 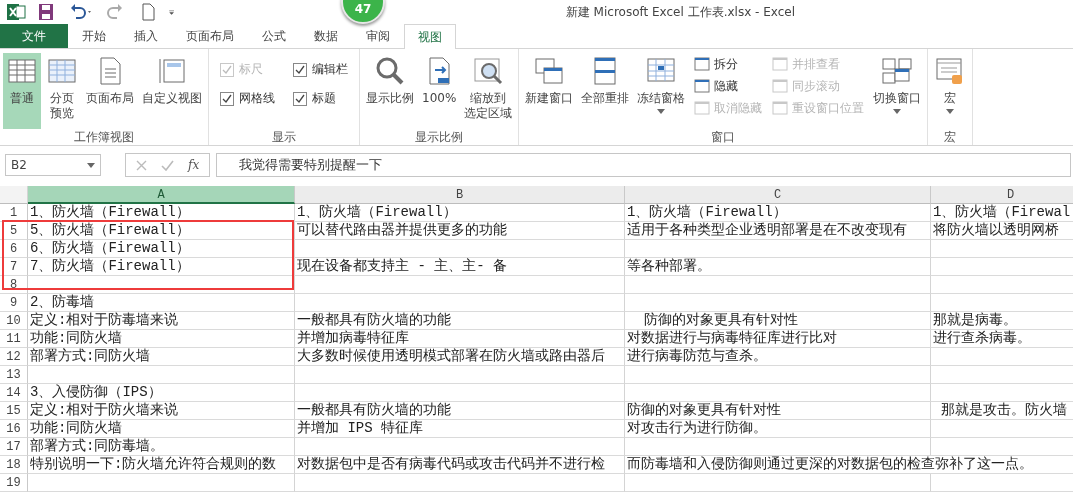 I want to click on table-cell: 2、防毒墙, so click(x=161, y=303).